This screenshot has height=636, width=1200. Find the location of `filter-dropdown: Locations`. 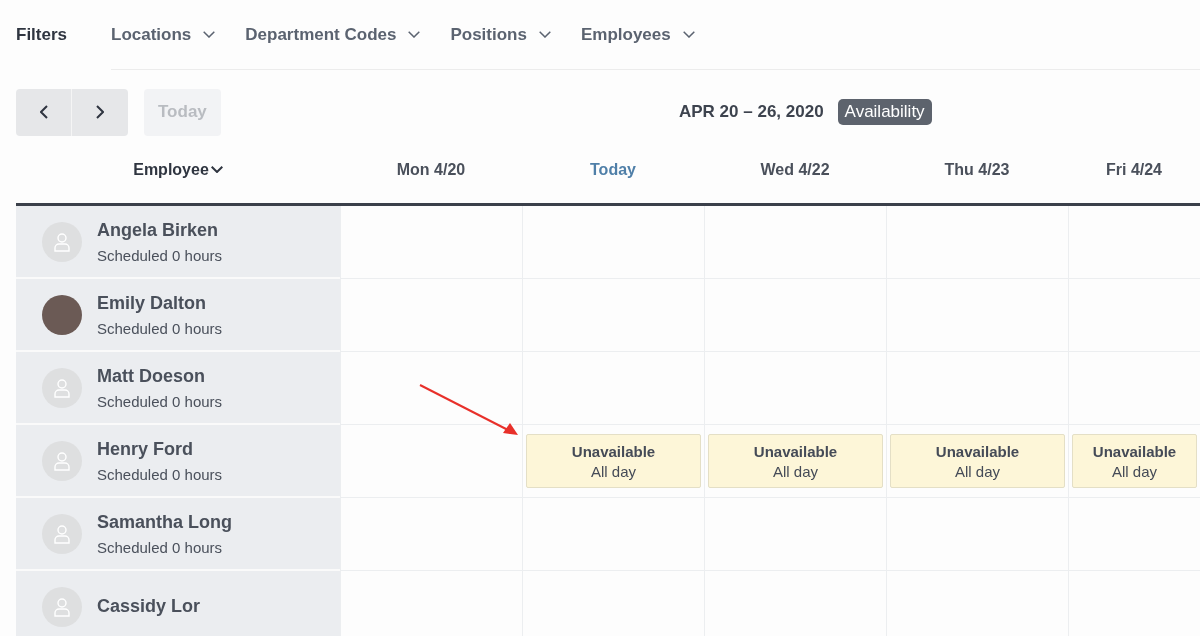

filter-dropdown: Locations is located at coordinates (163, 34).